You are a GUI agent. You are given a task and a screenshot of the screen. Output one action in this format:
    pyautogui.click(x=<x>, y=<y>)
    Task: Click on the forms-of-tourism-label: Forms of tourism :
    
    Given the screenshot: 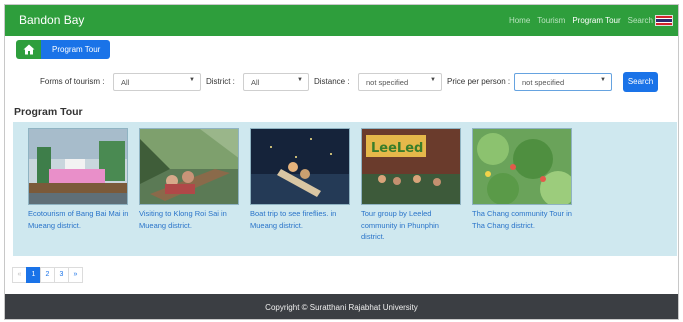 What is the action you would take?
    pyautogui.click(x=72, y=81)
    